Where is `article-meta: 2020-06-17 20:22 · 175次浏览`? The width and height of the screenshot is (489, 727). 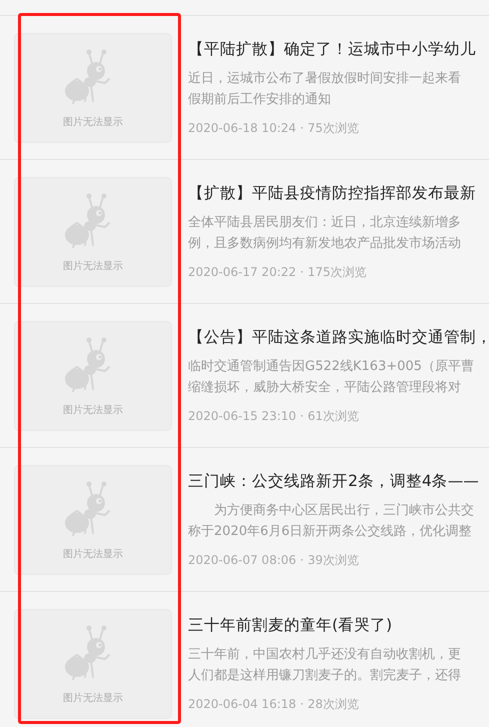 article-meta: 2020-06-17 20:22 · 175次浏览 is located at coordinates (277, 272).